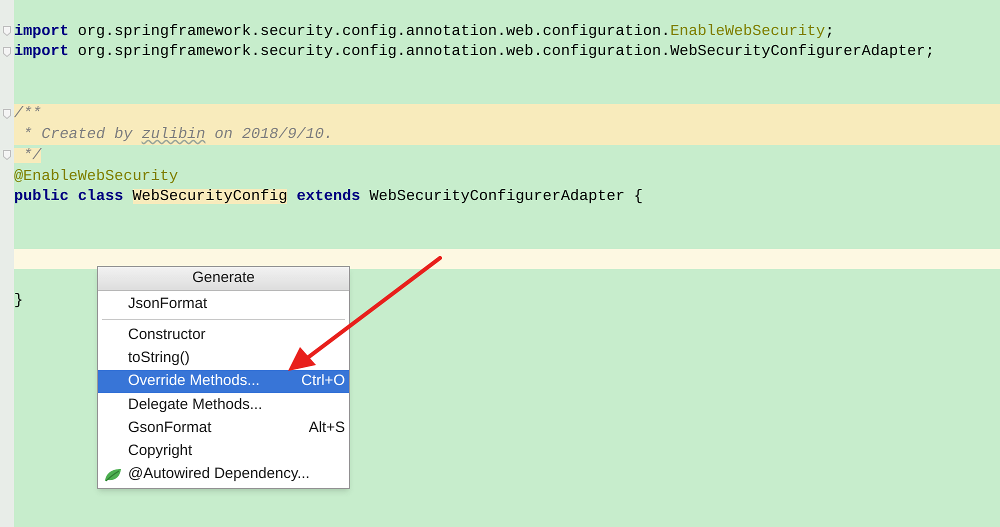 The image size is (1000, 527). I want to click on code-token: extends, so click(328, 196).